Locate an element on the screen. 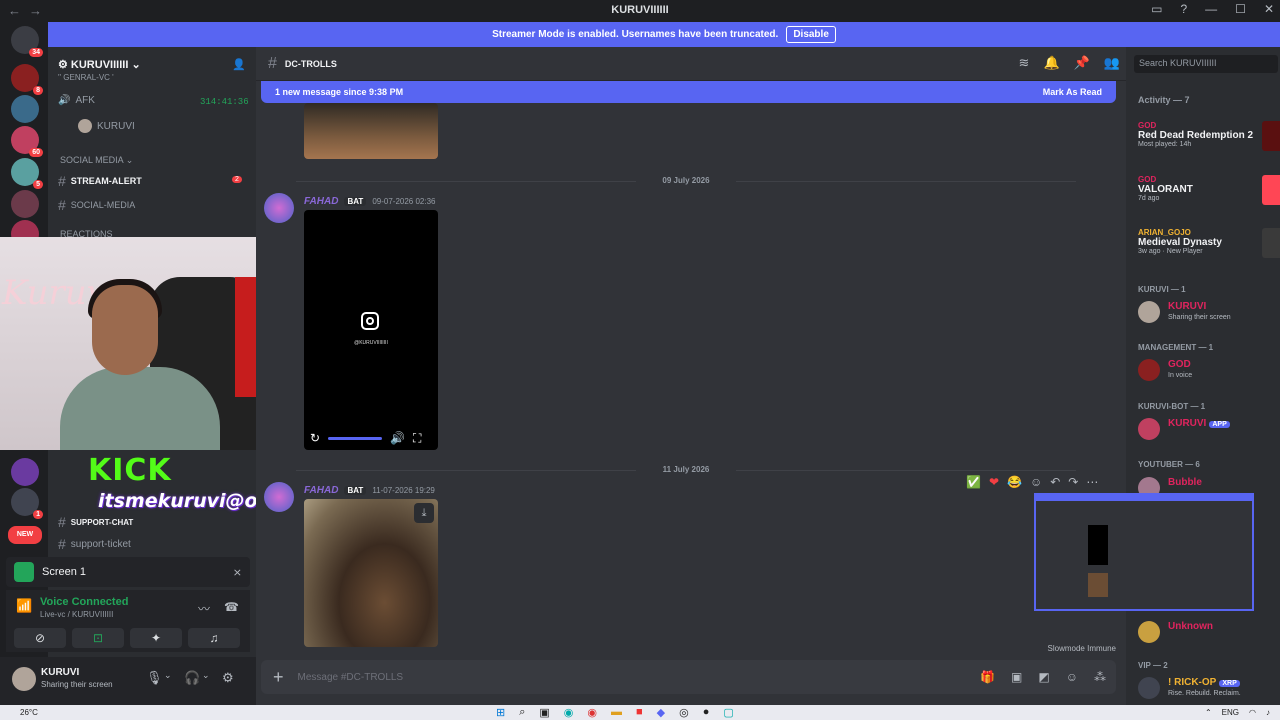 This screenshot has width=1280, height=720. server-icon: 1 is located at coordinates (27, 503).